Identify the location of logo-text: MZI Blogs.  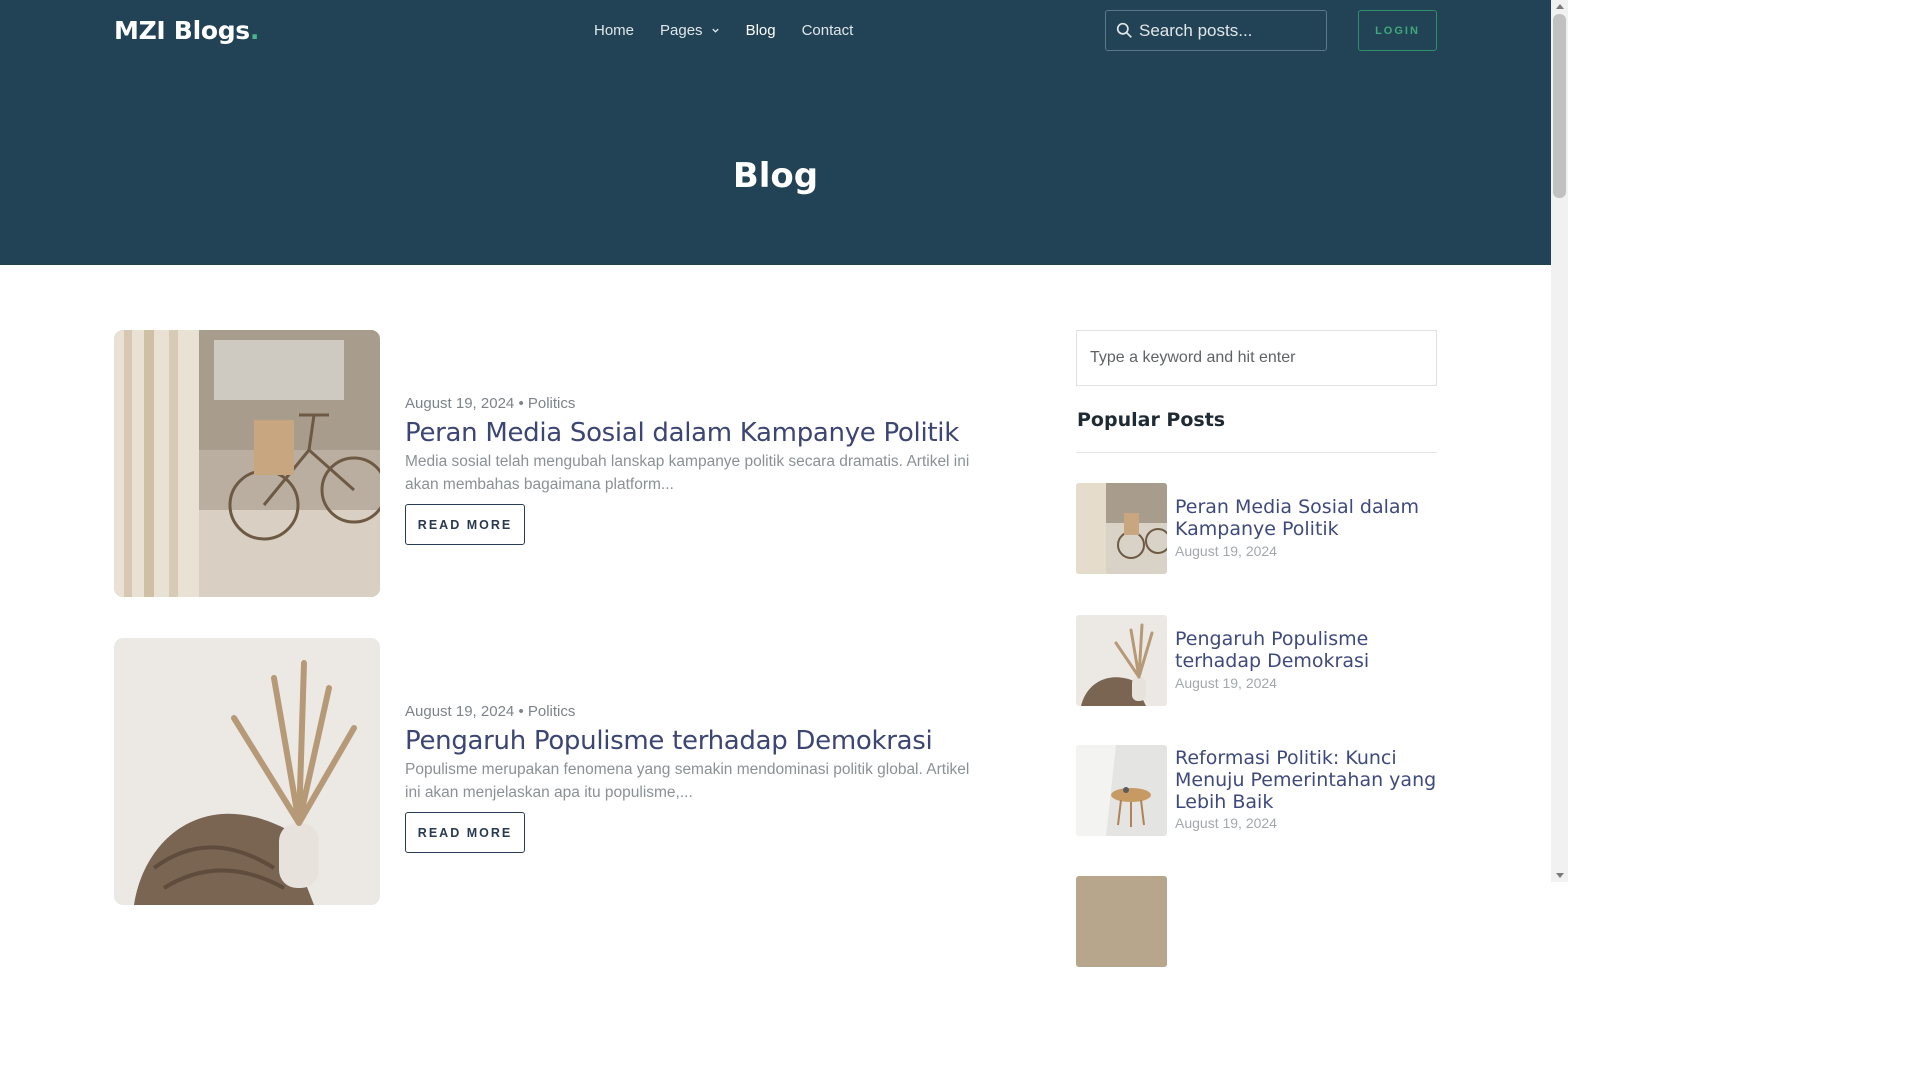
(182, 30).